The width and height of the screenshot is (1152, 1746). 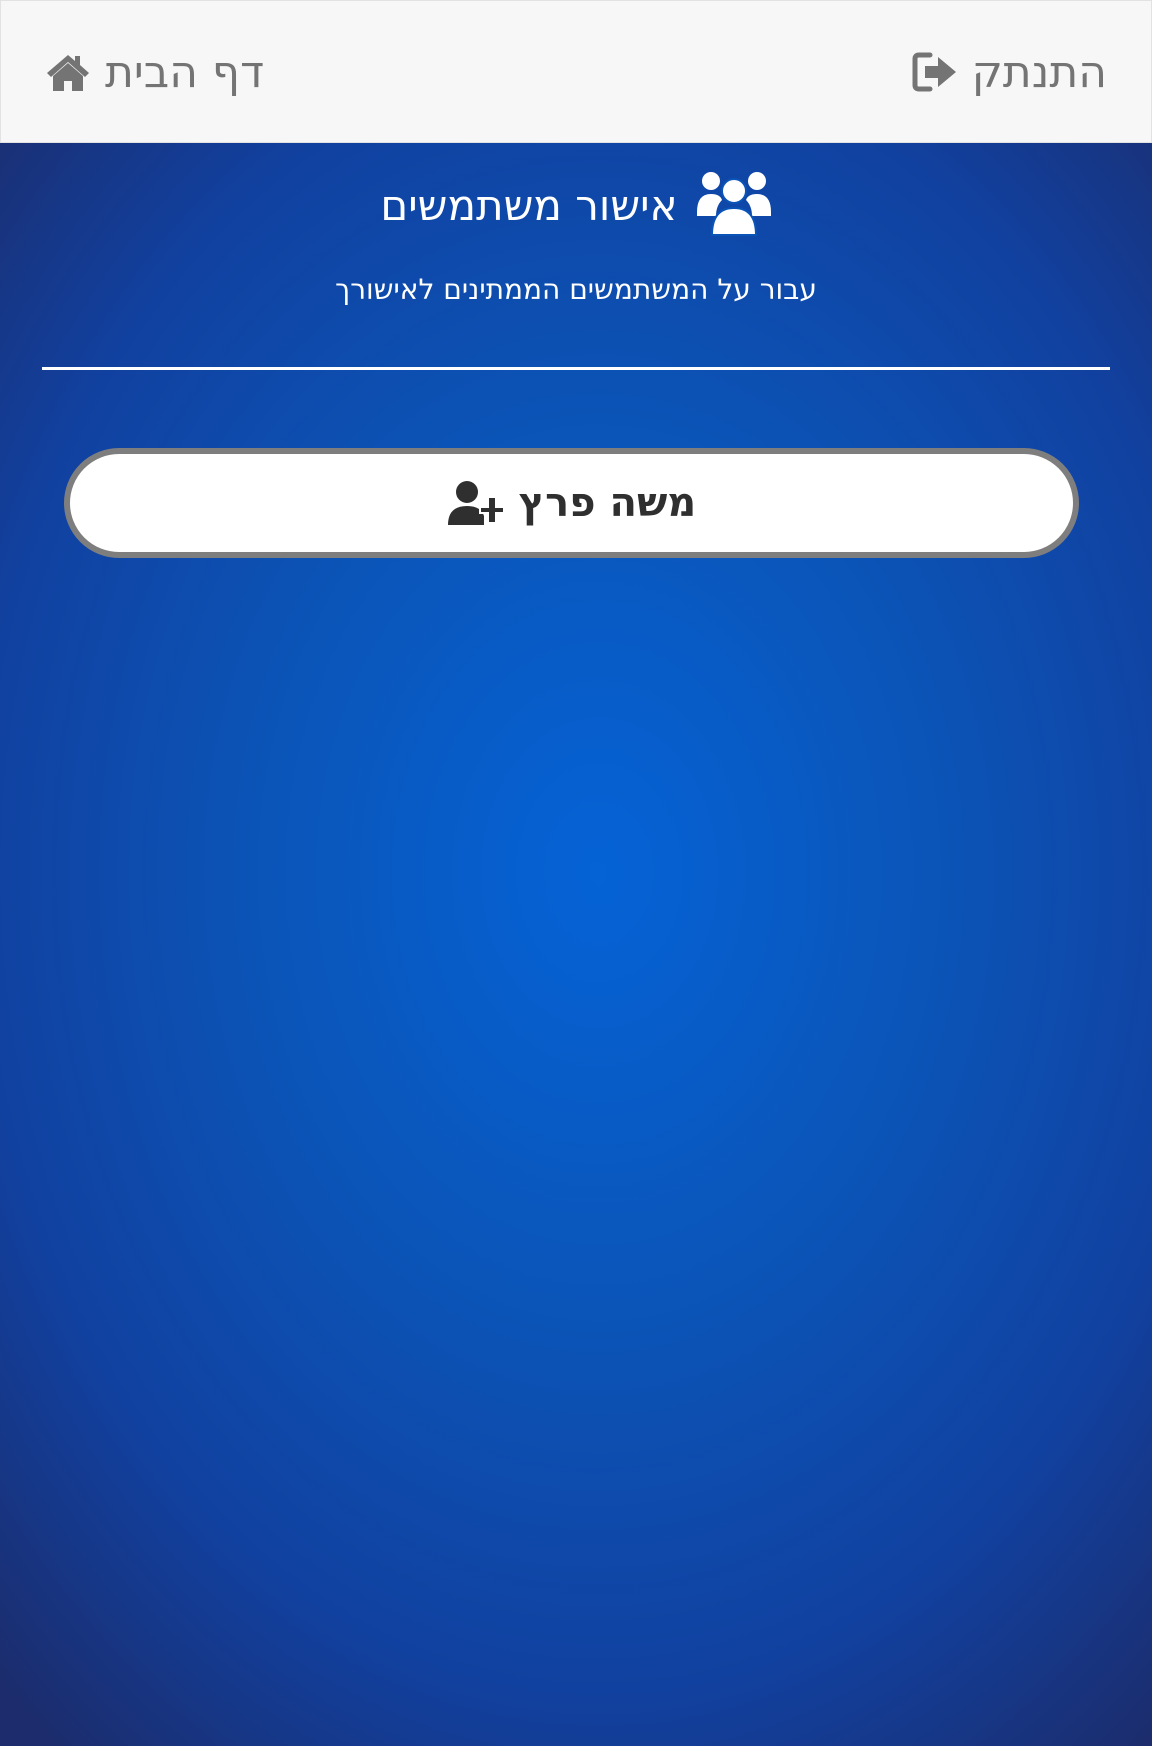 What do you see at coordinates (1039, 72) in the screenshot?
I see `logout-label: התנתק` at bounding box center [1039, 72].